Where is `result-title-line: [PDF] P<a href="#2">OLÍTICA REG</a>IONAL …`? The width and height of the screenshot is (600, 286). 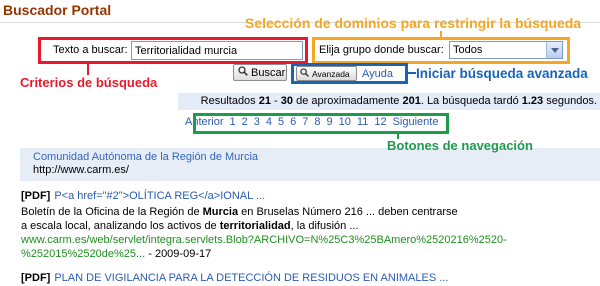 result-title-line: [PDF] P<a href="#2">OLÍTICA REG</a>IONAL … is located at coordinates (143, 196).